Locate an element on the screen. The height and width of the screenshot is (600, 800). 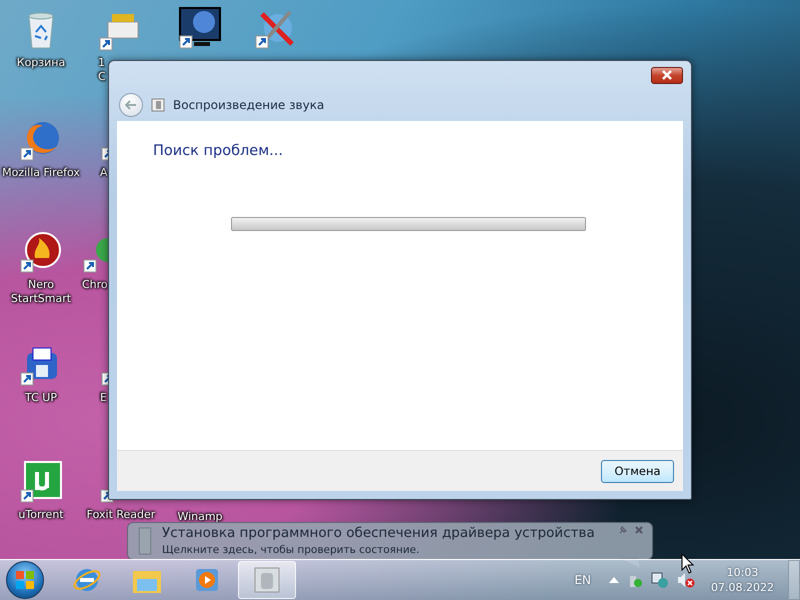
icon-label: Foxit Reader is located at coordinates (121, 515).